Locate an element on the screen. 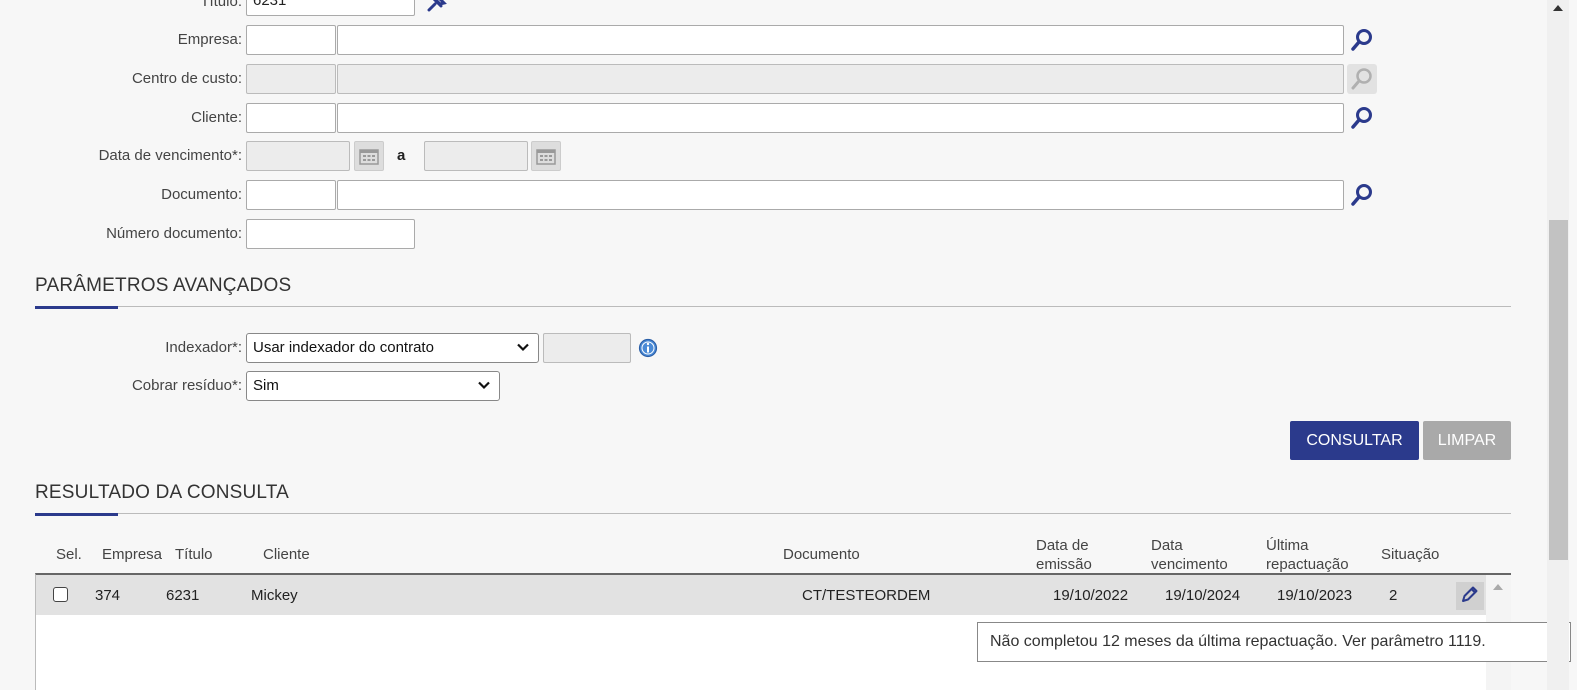  column-header-data-emissao-line2: emissão is located at coordinates (1064, 564).